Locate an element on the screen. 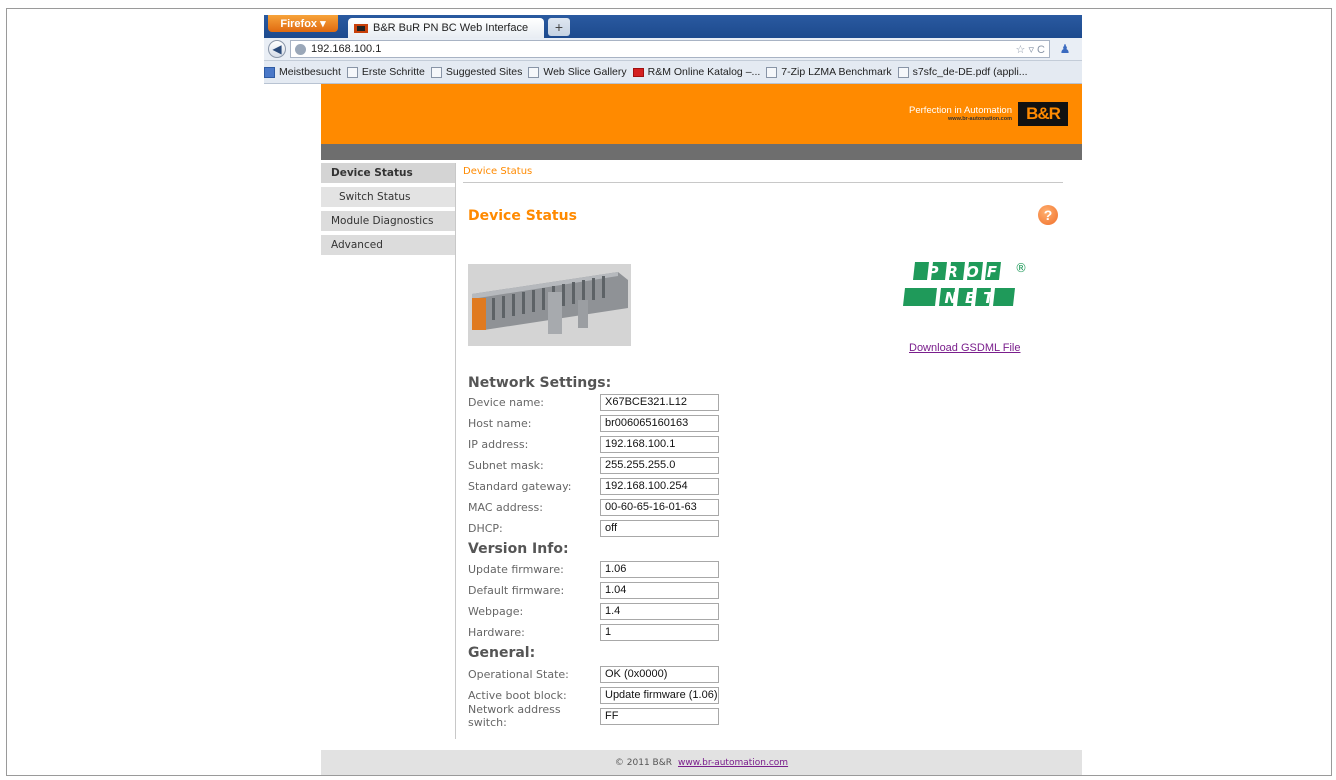 This screenshot has height=780, width=1336. back-arrow-icon: ◀ is located at coordinates (277, 49).